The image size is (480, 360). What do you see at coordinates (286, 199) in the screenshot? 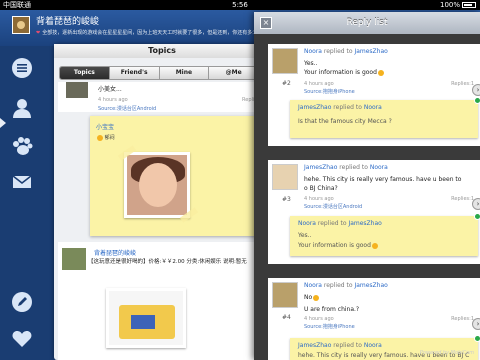
I see `reply-number: #3` at bounding box center [286, 199].